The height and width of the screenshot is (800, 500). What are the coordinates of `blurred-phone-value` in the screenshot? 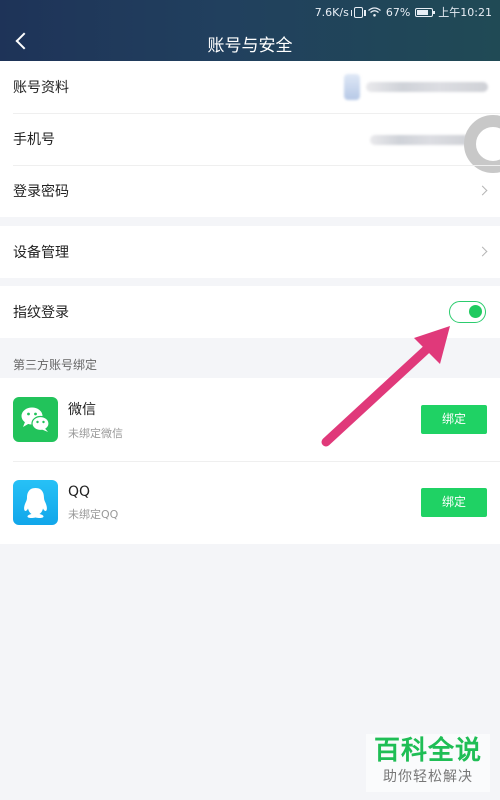 It's located at (420, 140).